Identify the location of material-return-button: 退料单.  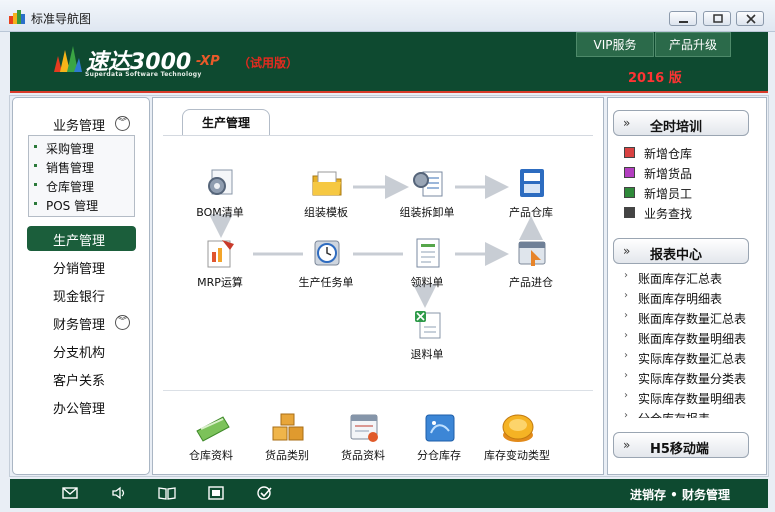
(427, 338).